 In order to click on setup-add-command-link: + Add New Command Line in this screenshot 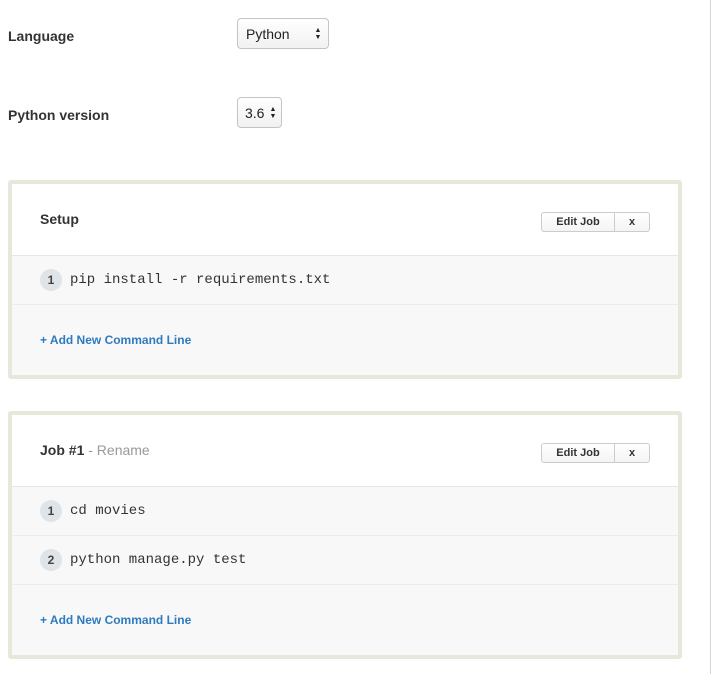, I will do `click(115, 340)`.